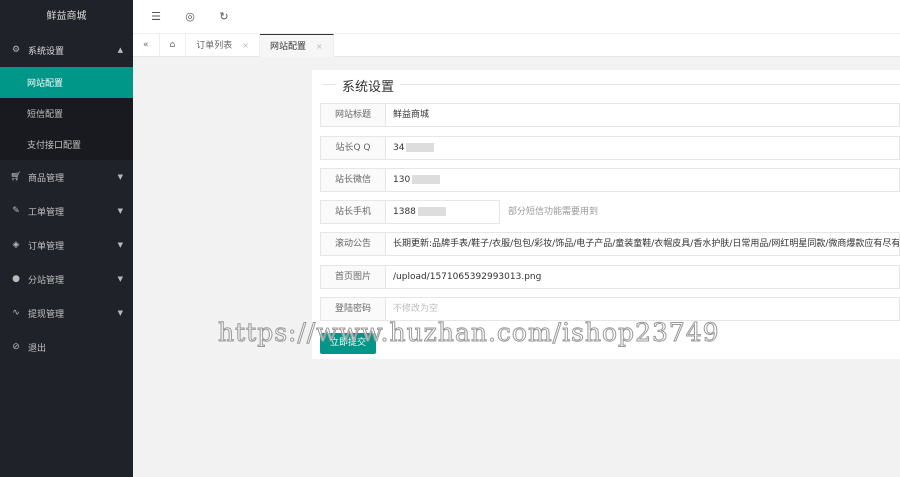 This screenshot has height=477, width=900. Describe the element at coordinates (66, 144) in the screenshot. I see `submenu-payment-config: 支付接口配置` at that location.